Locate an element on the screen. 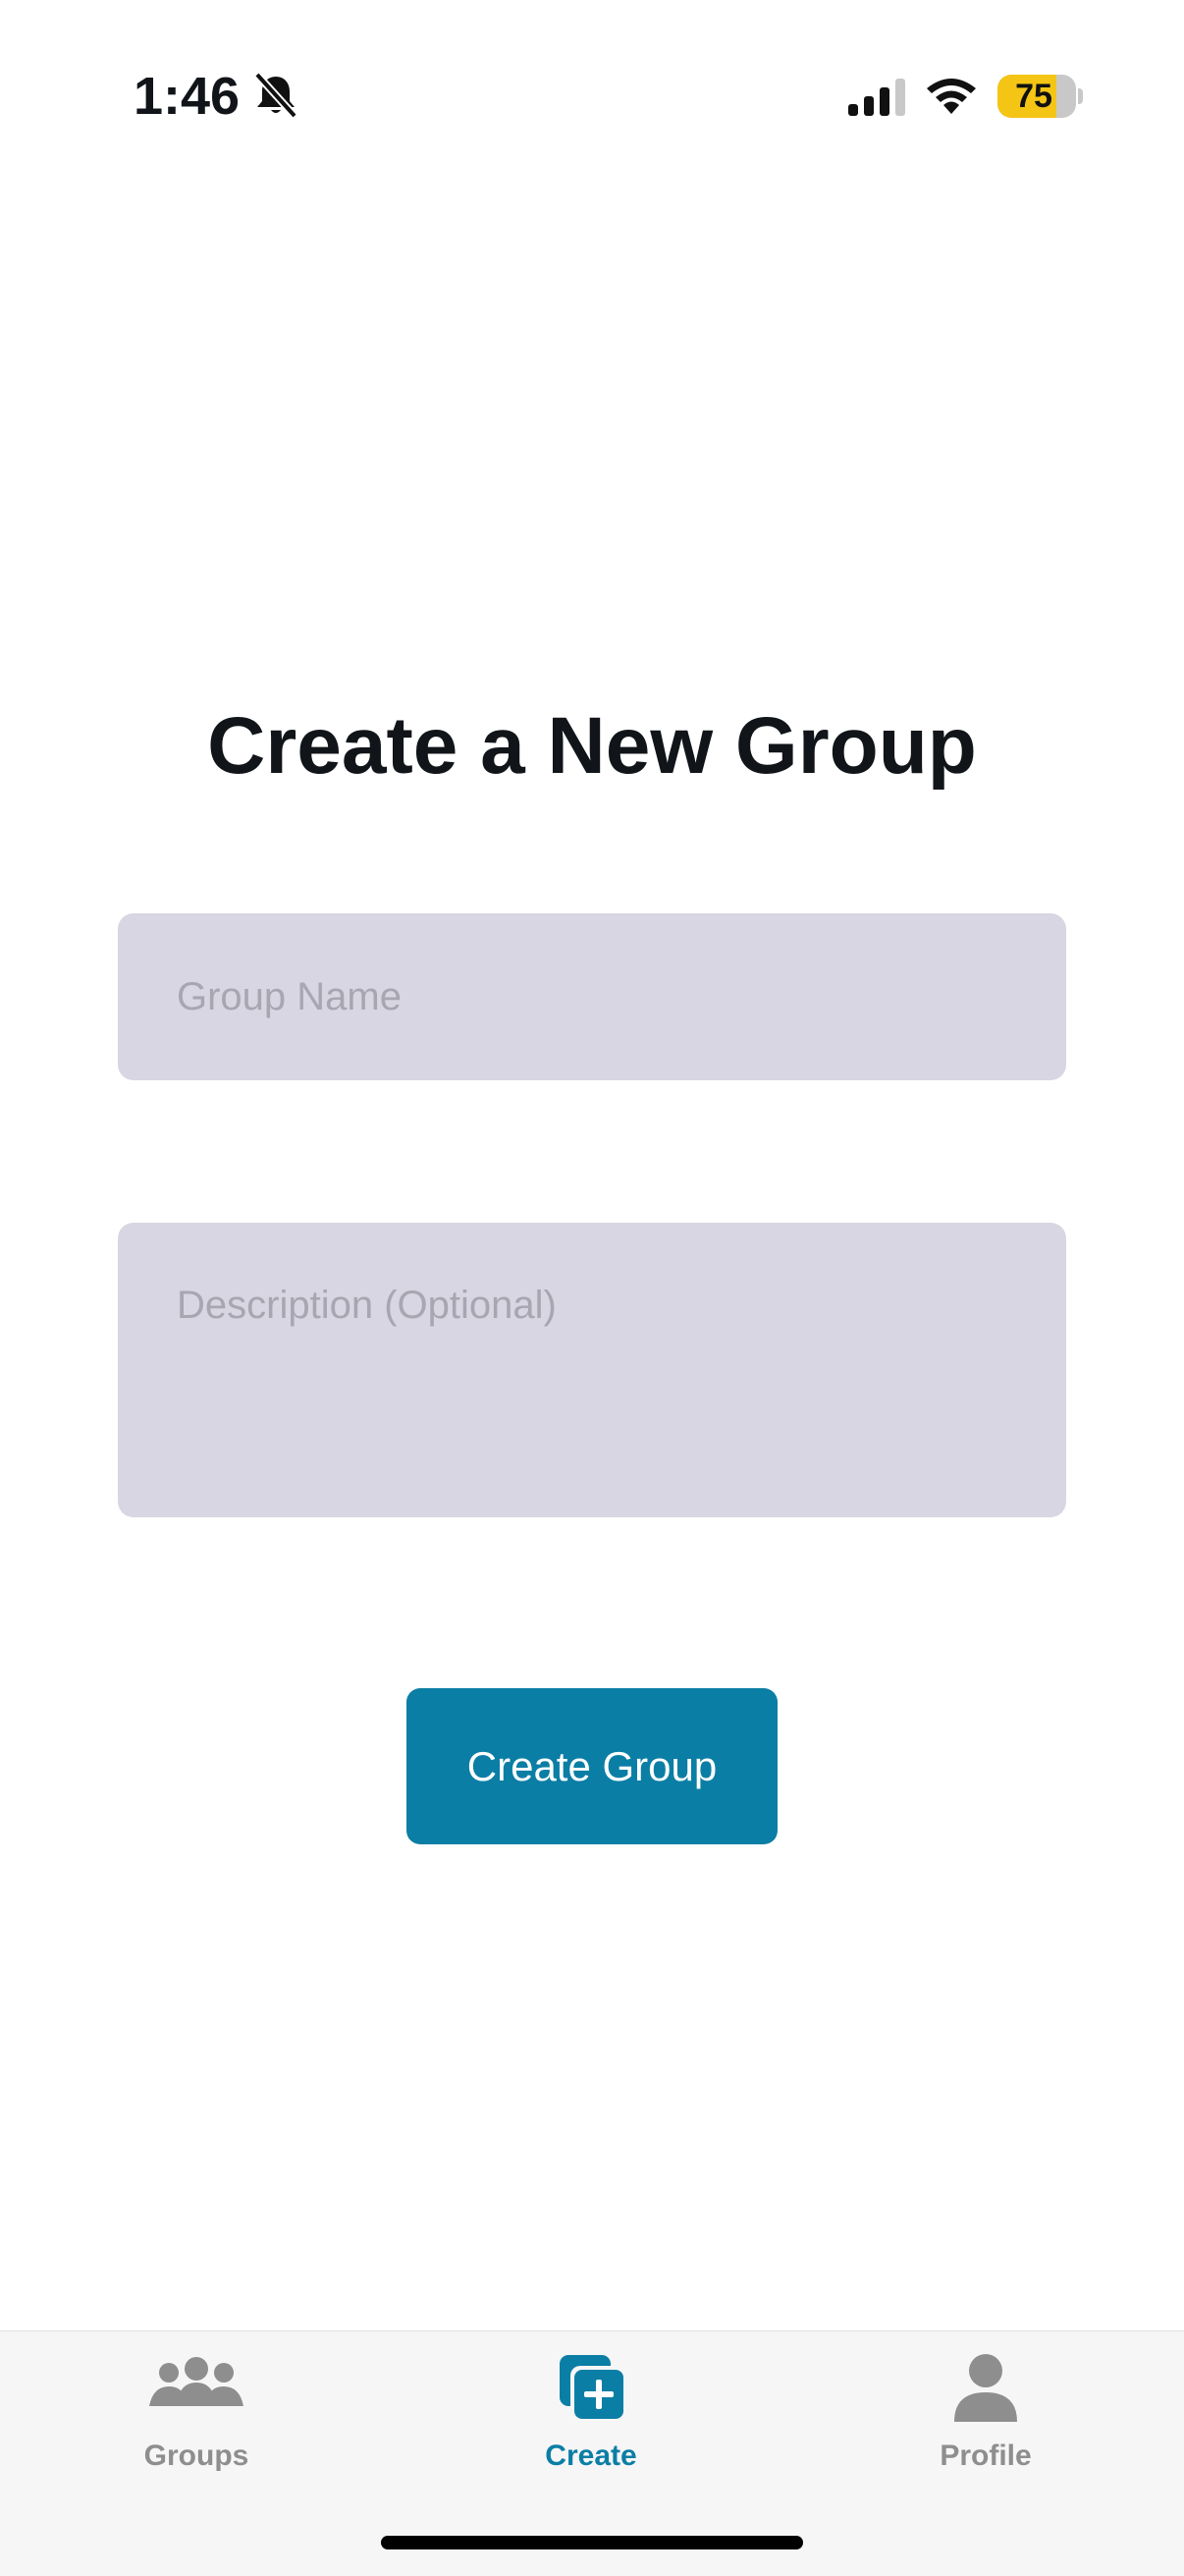 Image resolution: width=1184 pixels, height=2576 pixels. tab-label-profile: Profile is located at coordinates (986, 2455).